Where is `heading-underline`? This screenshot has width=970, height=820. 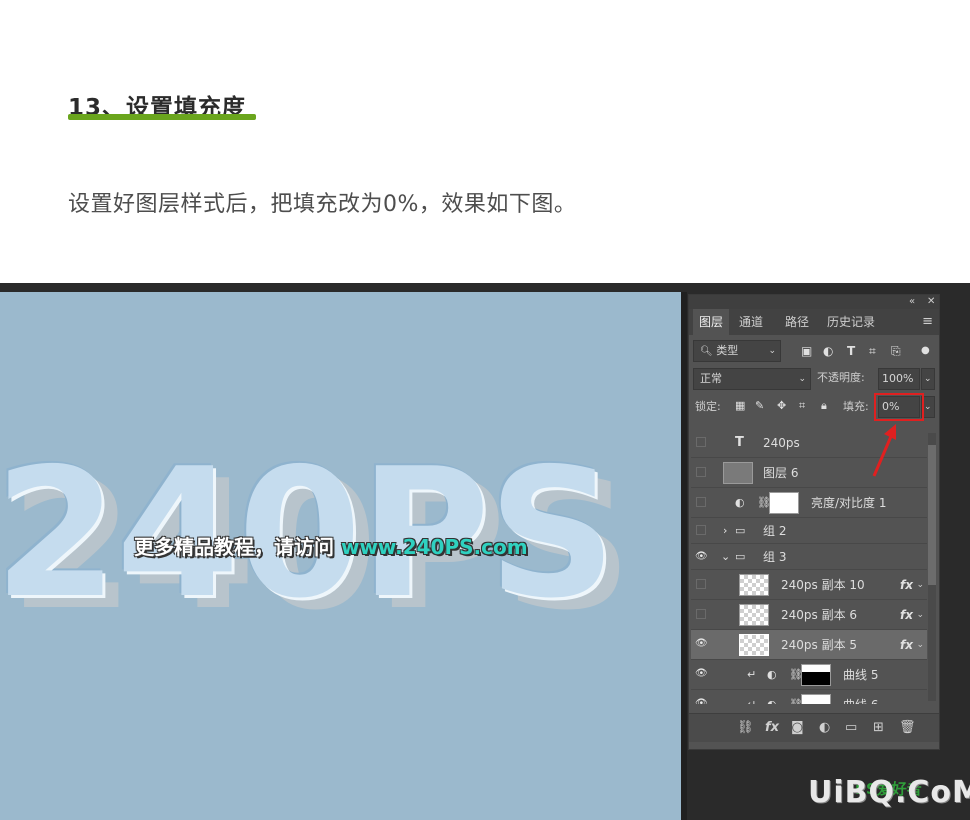 heading-underline is located at coordinates (162, 117).